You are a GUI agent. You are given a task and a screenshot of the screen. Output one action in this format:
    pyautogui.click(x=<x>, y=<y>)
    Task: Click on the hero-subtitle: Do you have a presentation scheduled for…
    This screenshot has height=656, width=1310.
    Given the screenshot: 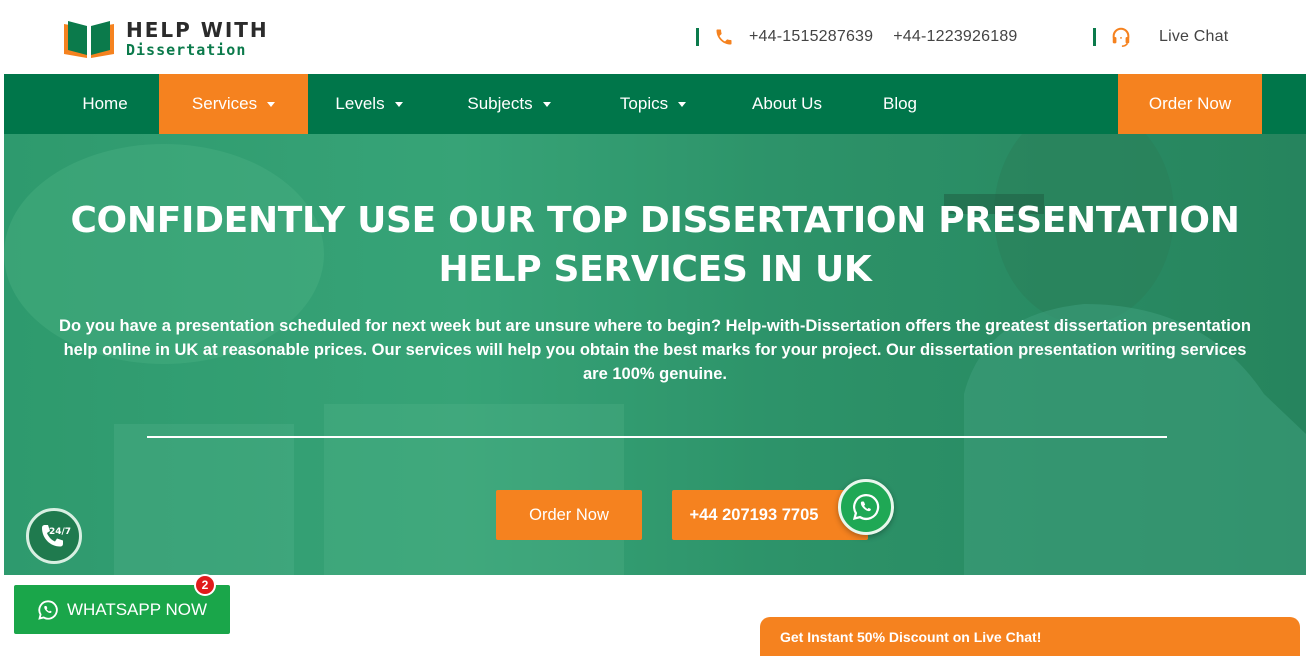 What is the action you would take?
    pyautogui.click(x=655, y=350)
    